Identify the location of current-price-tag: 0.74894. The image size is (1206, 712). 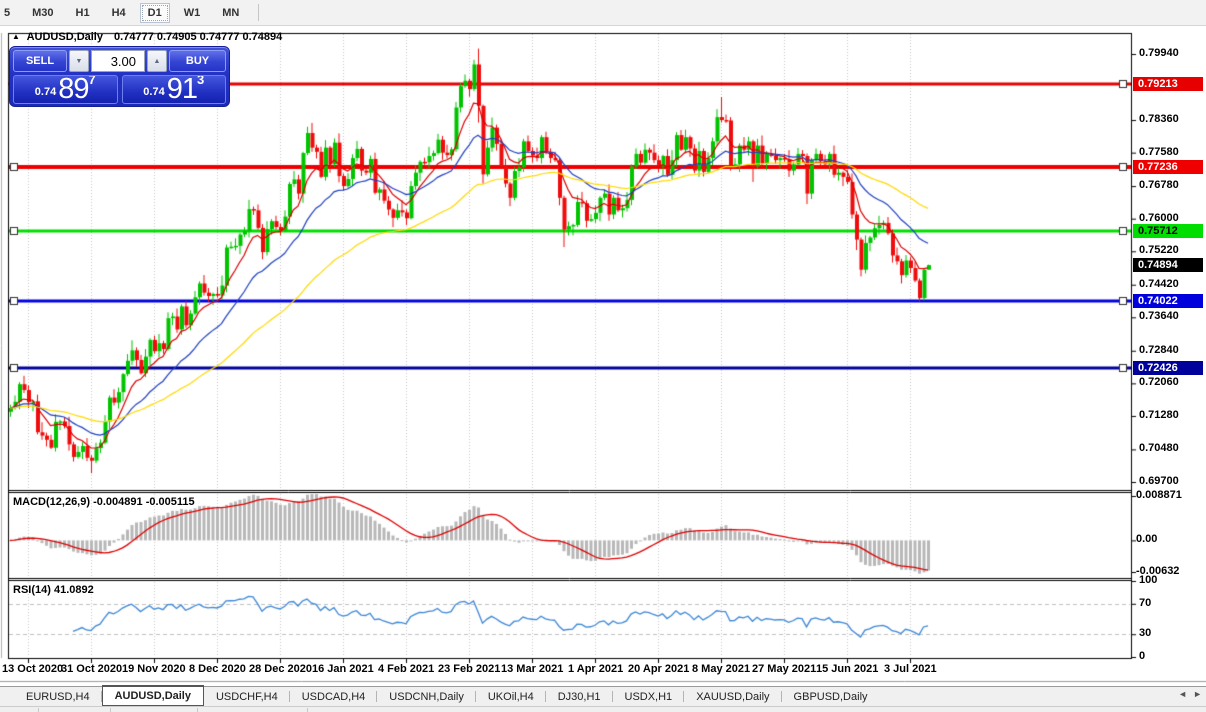
(1168, 265).